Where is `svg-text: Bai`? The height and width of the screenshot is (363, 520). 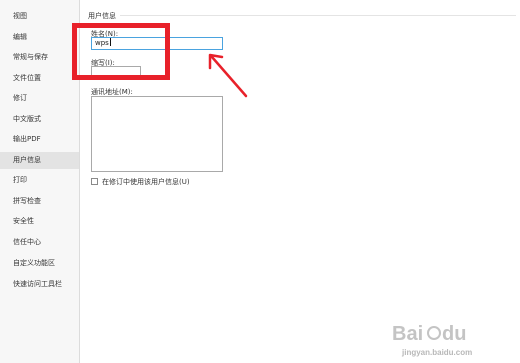
svg-text: Bai is located at coordinates (407, 334).